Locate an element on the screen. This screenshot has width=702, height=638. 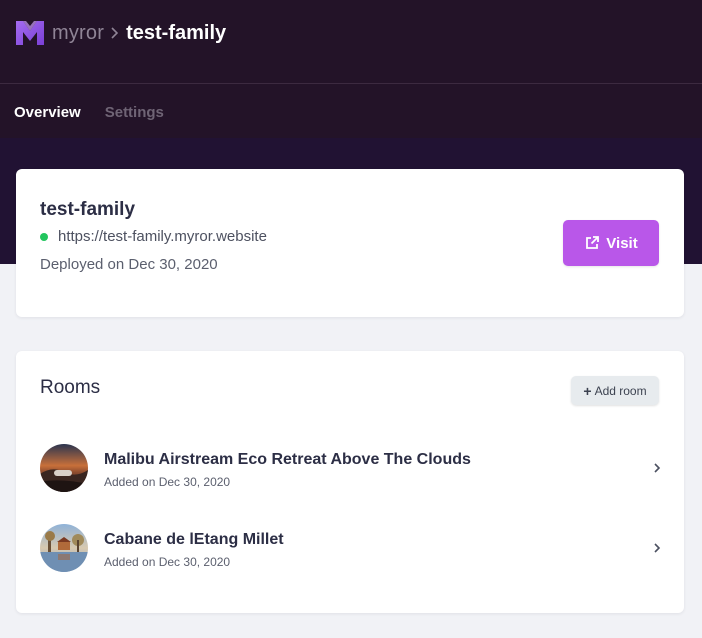
tab-bar: Overview Settings is located at coordinates (89, 112).